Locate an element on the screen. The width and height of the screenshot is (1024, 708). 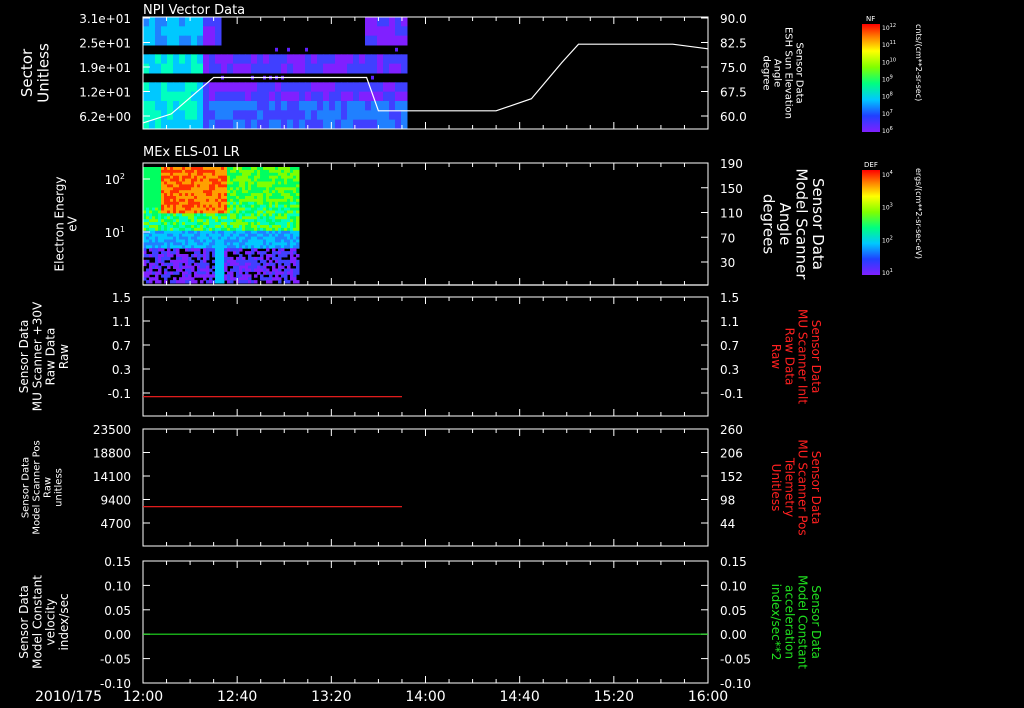
y-axis-label-right: Sensor DataMU Scanner InltRaw DataRaw is located at coordinates (796, 356).